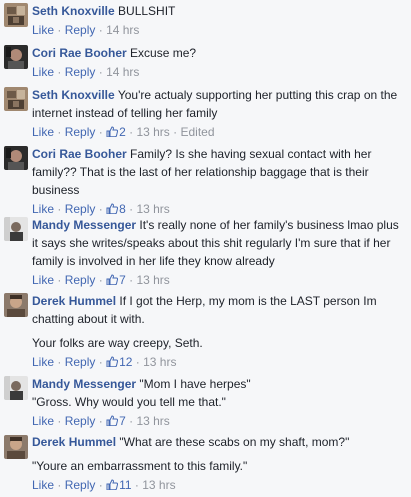 The width and height of the screenshot is (411, 497). Describe the element at coordinates (101, 209) in the screenshot. I see `comment-actions: Like · Reply · 8 · 13 hrs` at that location.